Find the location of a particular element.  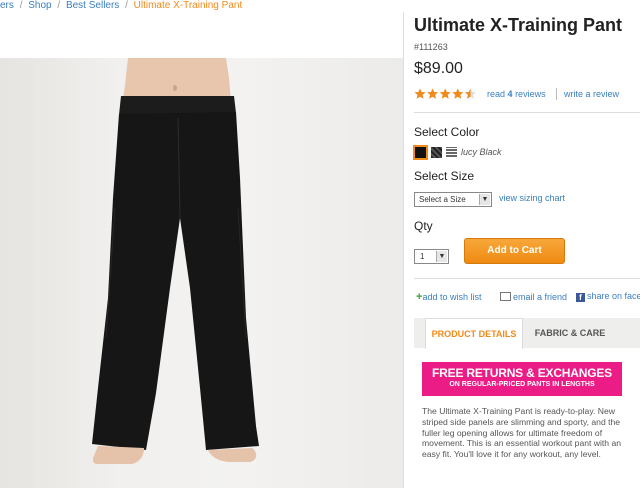

qty-value: 1 is located at coordinates (422, 256).